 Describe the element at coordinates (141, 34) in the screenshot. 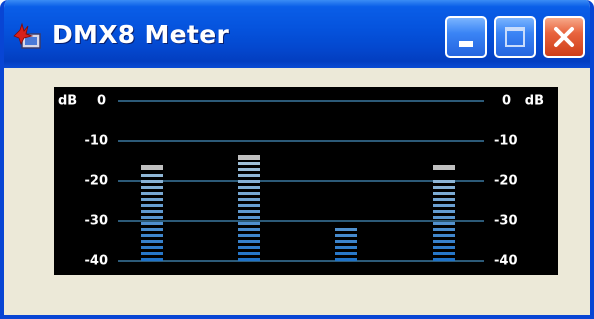

I see `window-title: DMX8 Meter` at that location.